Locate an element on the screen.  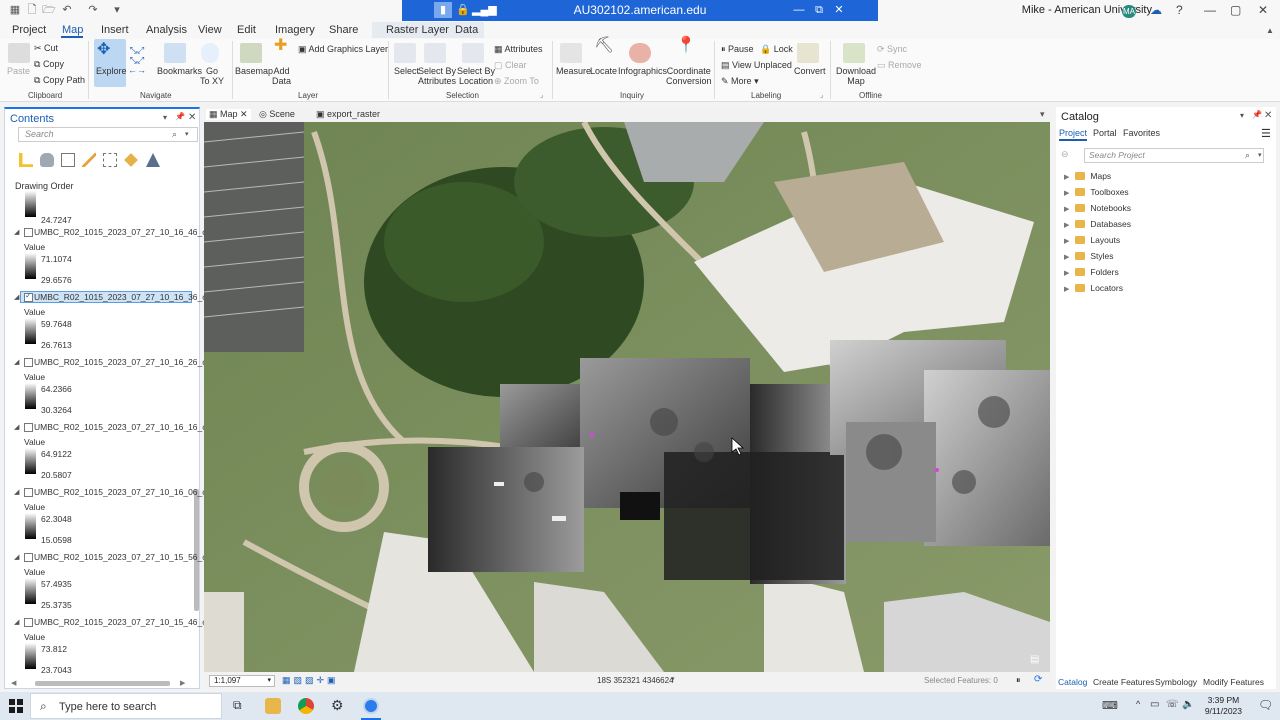
pause-drawing-icon: ⏸ is located at coordinates (1018, 680).